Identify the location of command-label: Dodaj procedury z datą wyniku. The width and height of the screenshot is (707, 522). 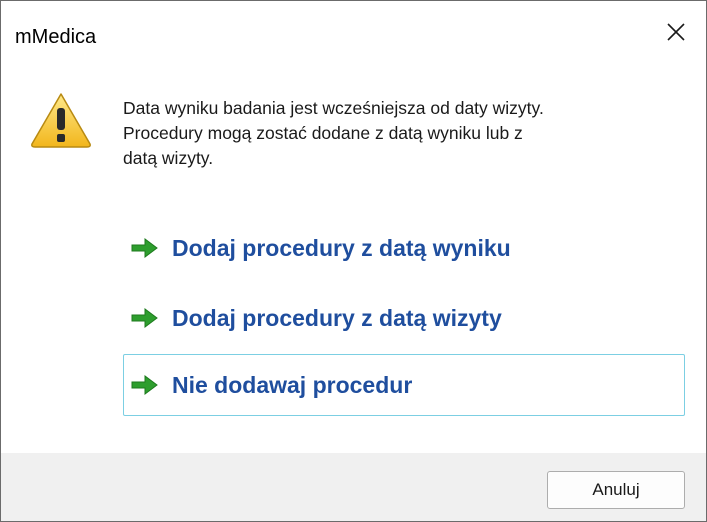
(341, 247).